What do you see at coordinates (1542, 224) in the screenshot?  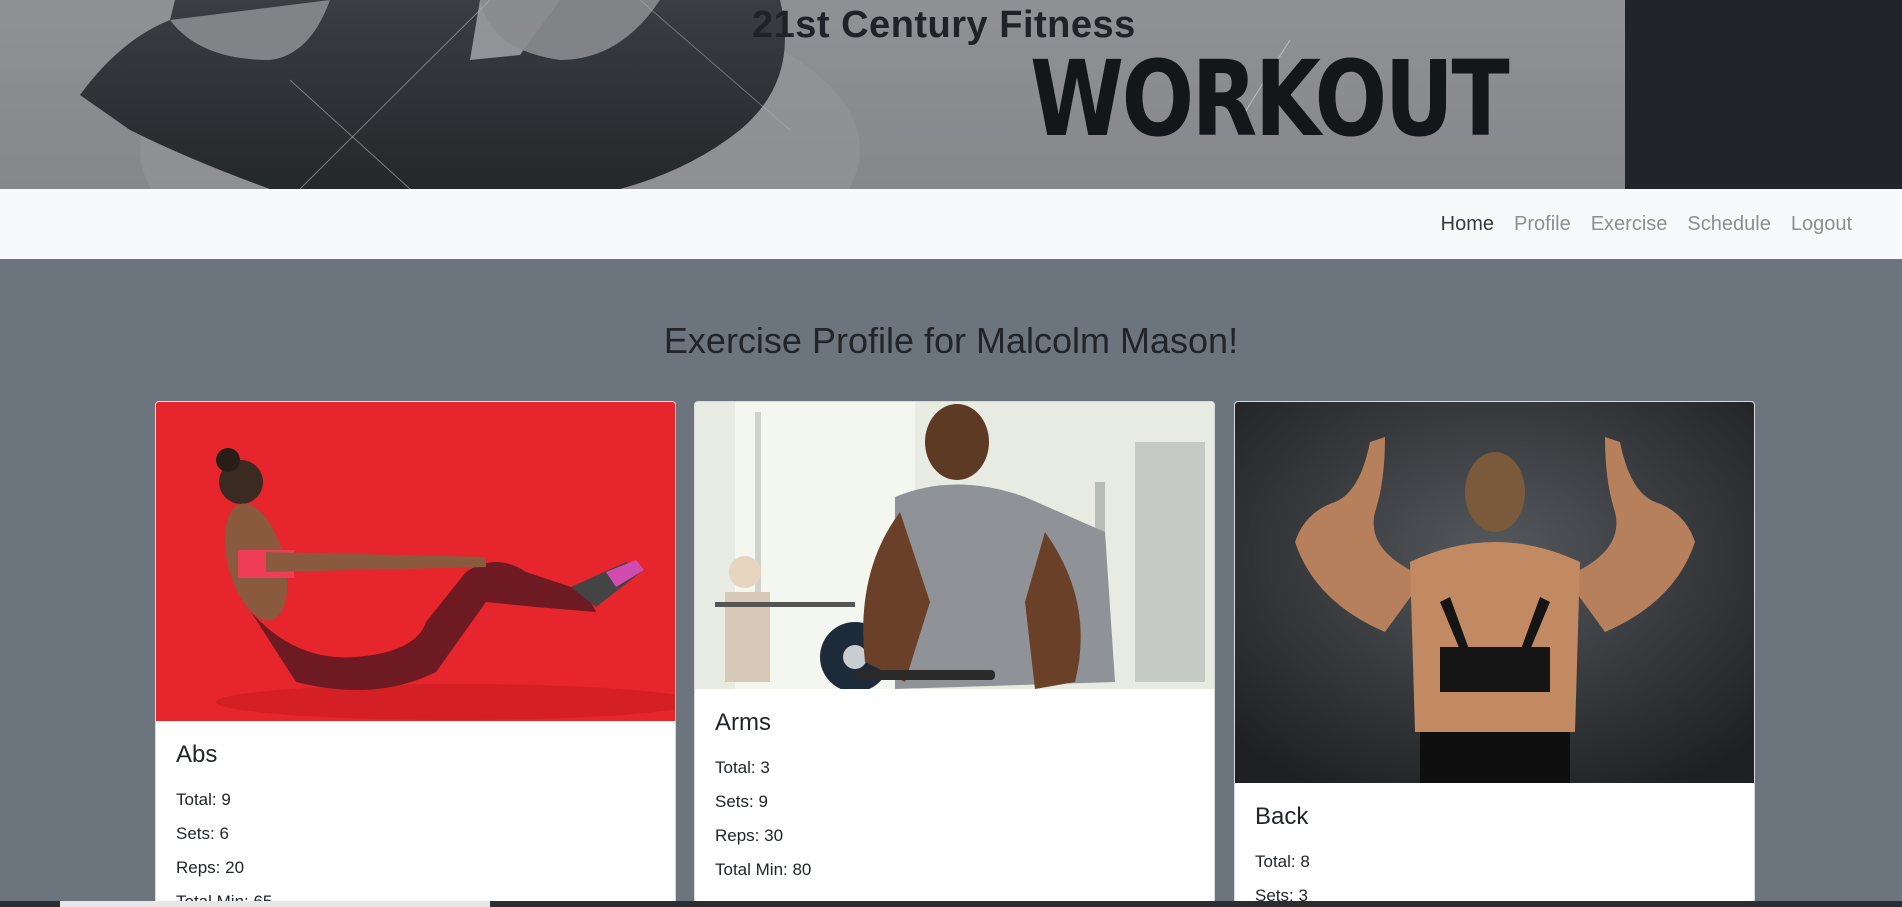 I see `nav-profile: Profile` at bounding box center [1542, 224].